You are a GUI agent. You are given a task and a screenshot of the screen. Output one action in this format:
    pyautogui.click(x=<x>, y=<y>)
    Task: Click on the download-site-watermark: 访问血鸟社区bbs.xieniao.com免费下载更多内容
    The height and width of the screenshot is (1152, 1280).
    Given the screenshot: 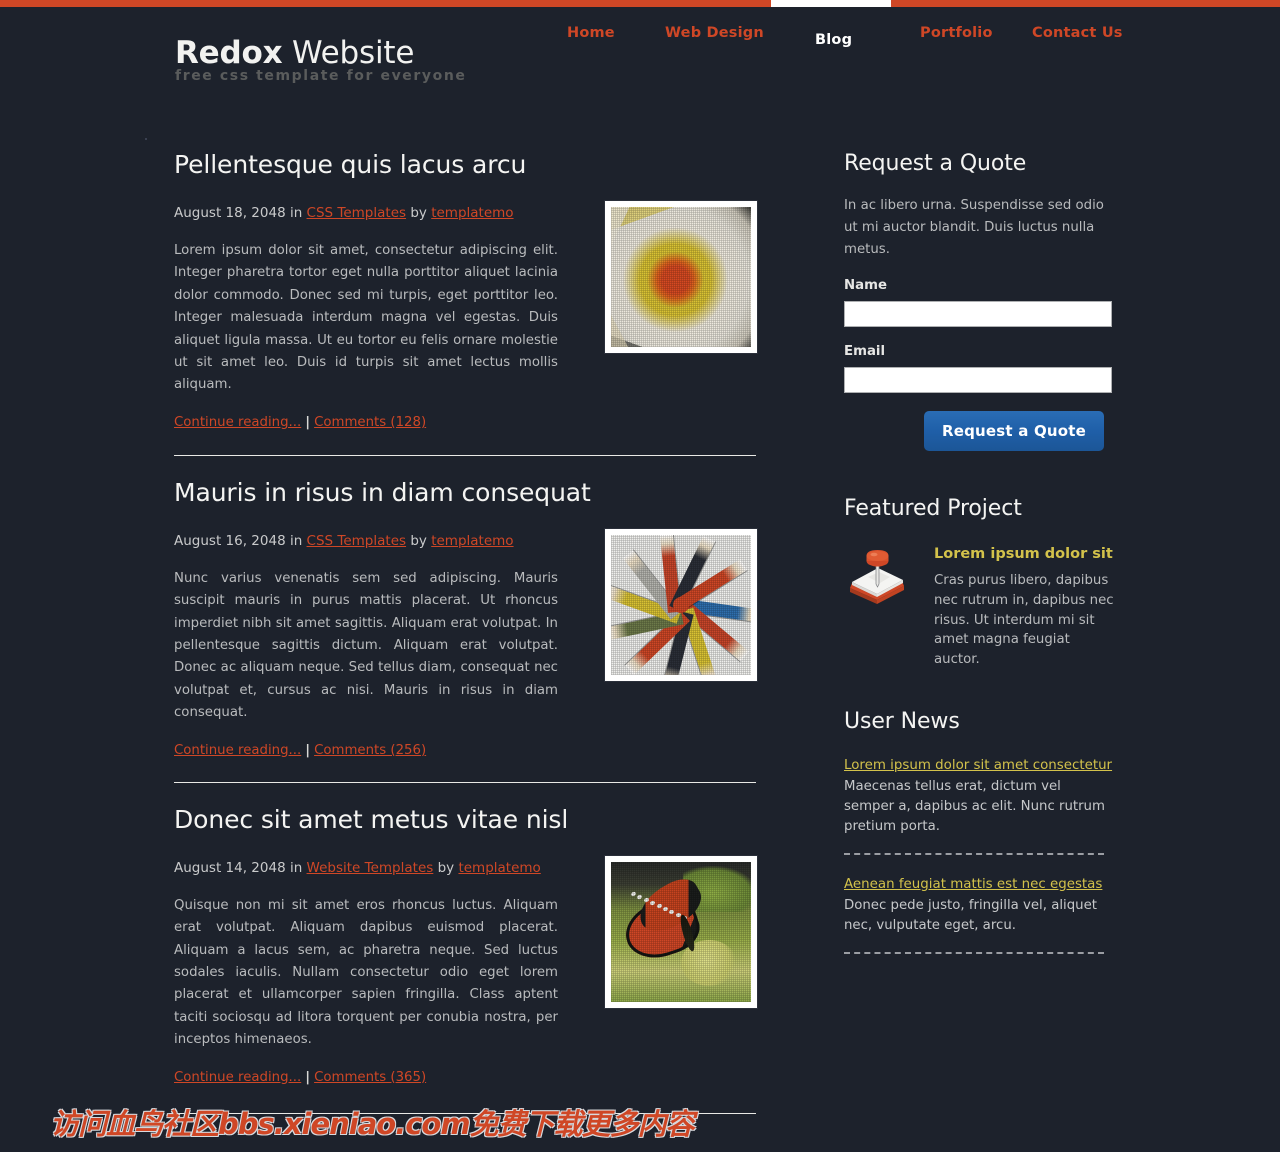 What is the action you would take?
    pyautogui.click(x=372, y=1124)
    